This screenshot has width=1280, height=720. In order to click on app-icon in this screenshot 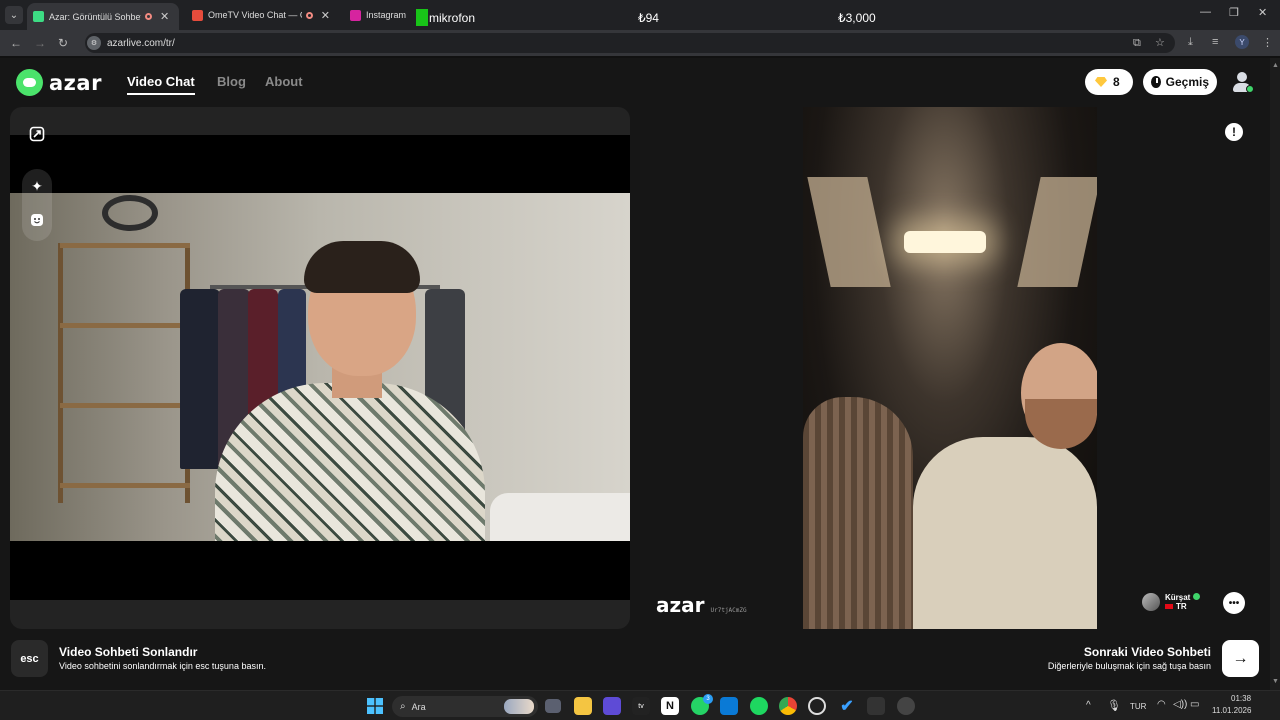, I will do `click(612, 706)`.